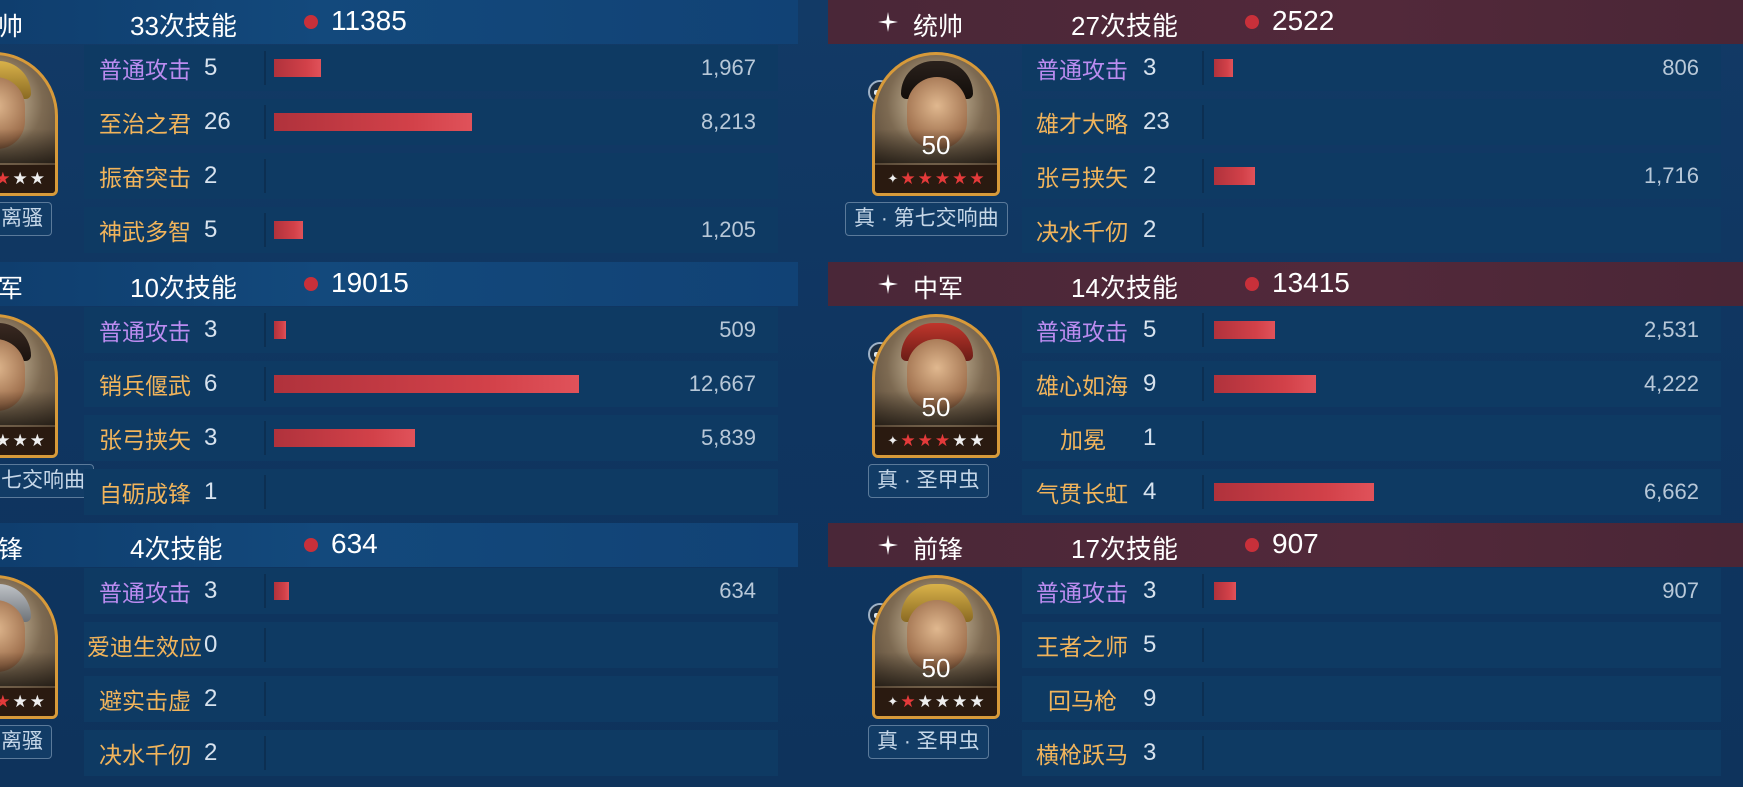 Image resolution: width=1743 pixels, height=787 pixels. I want to click on skill-count: 9, so click(1150, 698).